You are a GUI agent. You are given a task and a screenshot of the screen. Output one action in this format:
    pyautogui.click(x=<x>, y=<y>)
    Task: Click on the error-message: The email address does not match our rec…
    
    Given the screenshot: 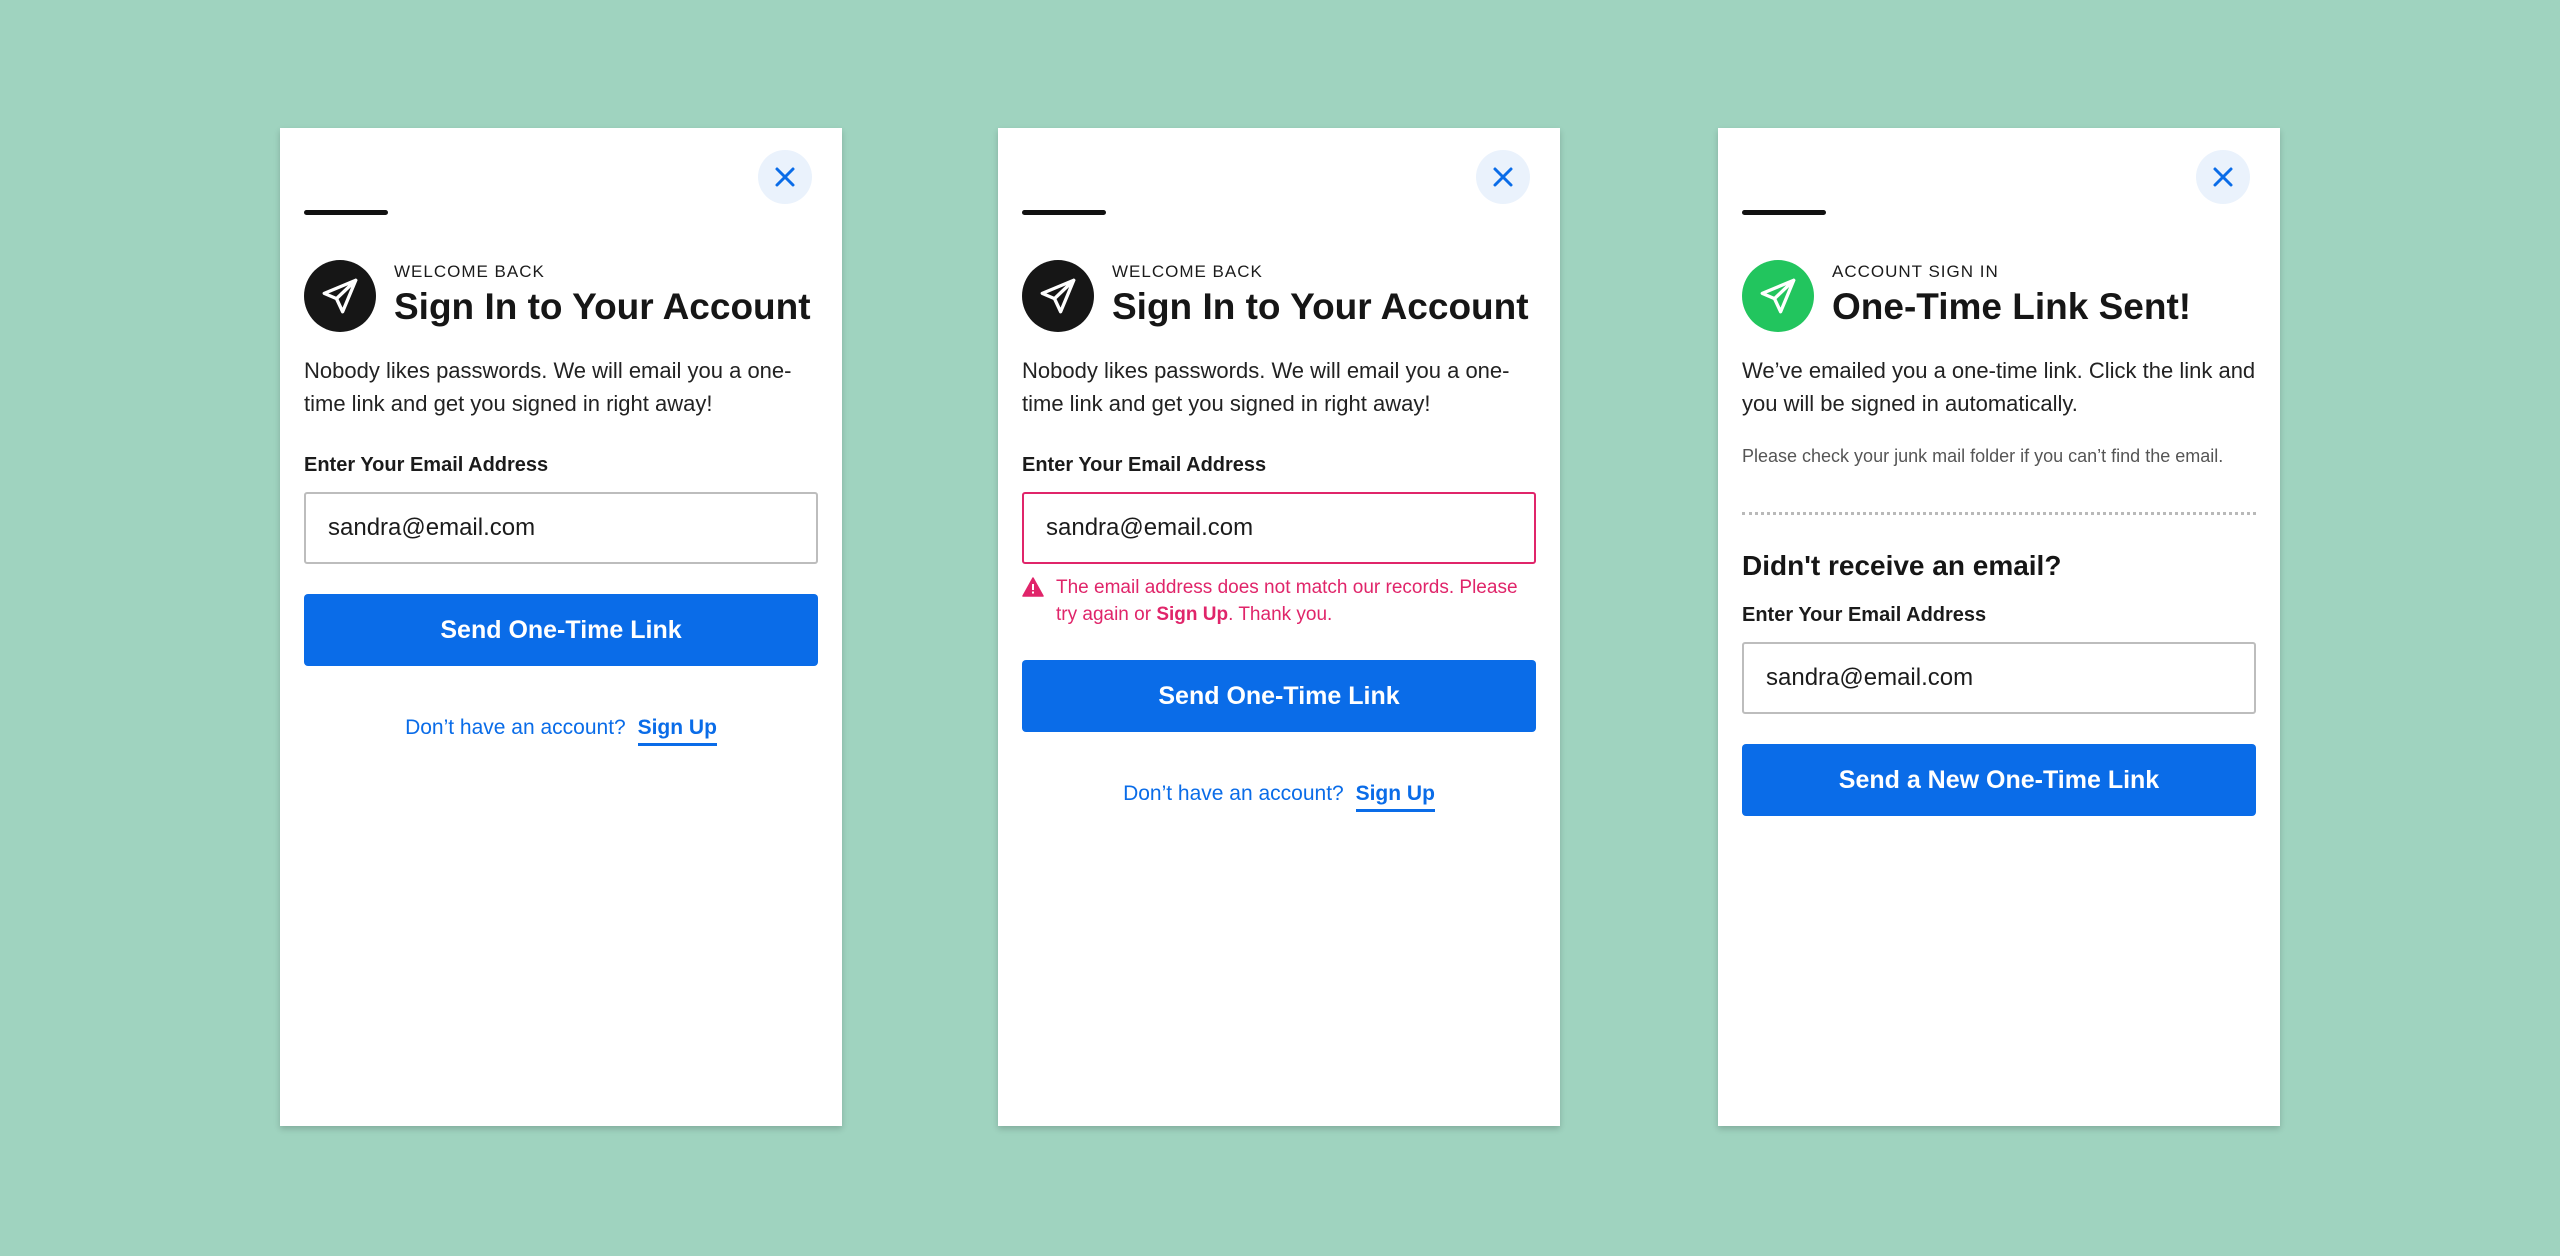 What is the action you would take?
    pyautogui.click(x=1281, y=601)
    